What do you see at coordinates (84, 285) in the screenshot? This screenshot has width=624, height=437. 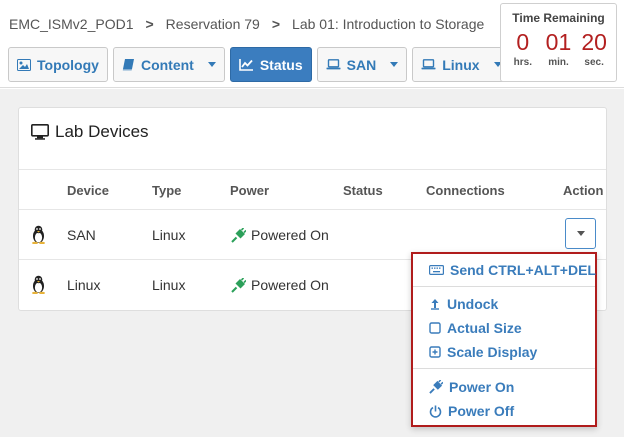 I see `device-name: Linux` at bounding box center [84, 285].